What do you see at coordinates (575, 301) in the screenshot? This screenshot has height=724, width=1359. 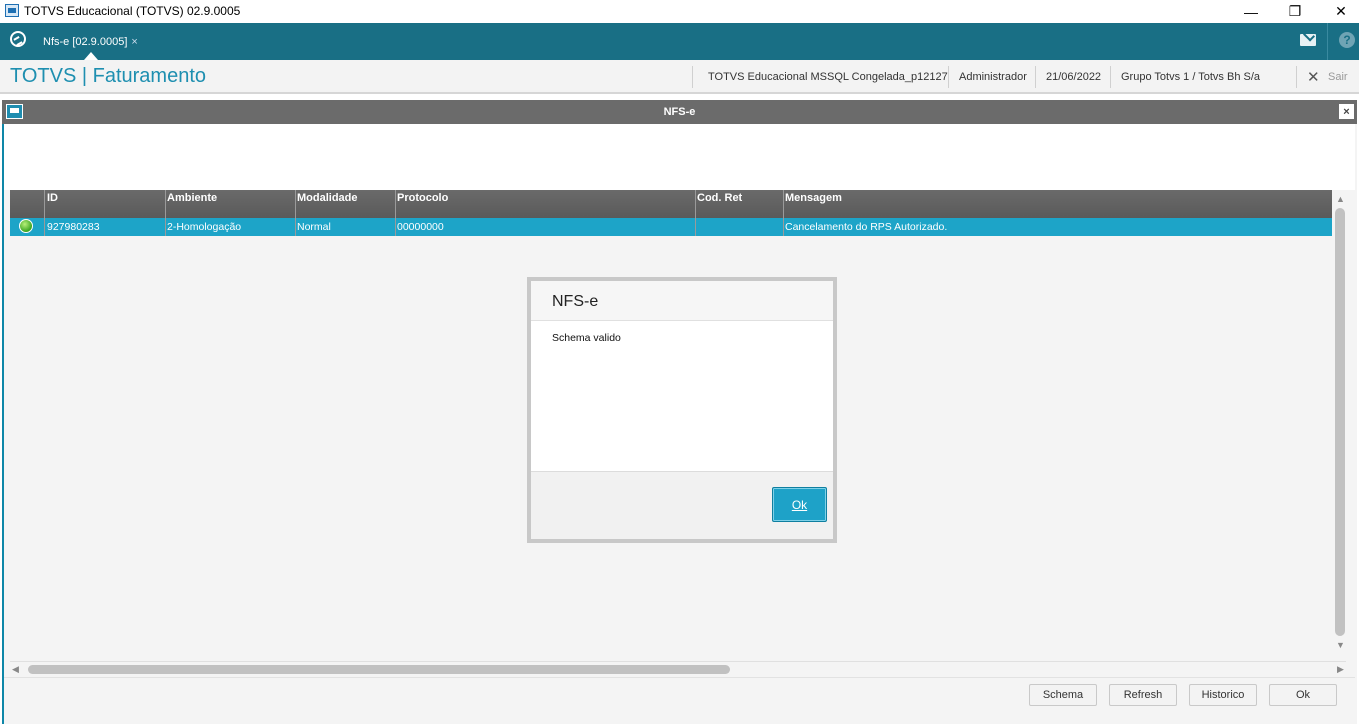 I see `dialog-title: NFS-e` at bounding box center [575, 301].